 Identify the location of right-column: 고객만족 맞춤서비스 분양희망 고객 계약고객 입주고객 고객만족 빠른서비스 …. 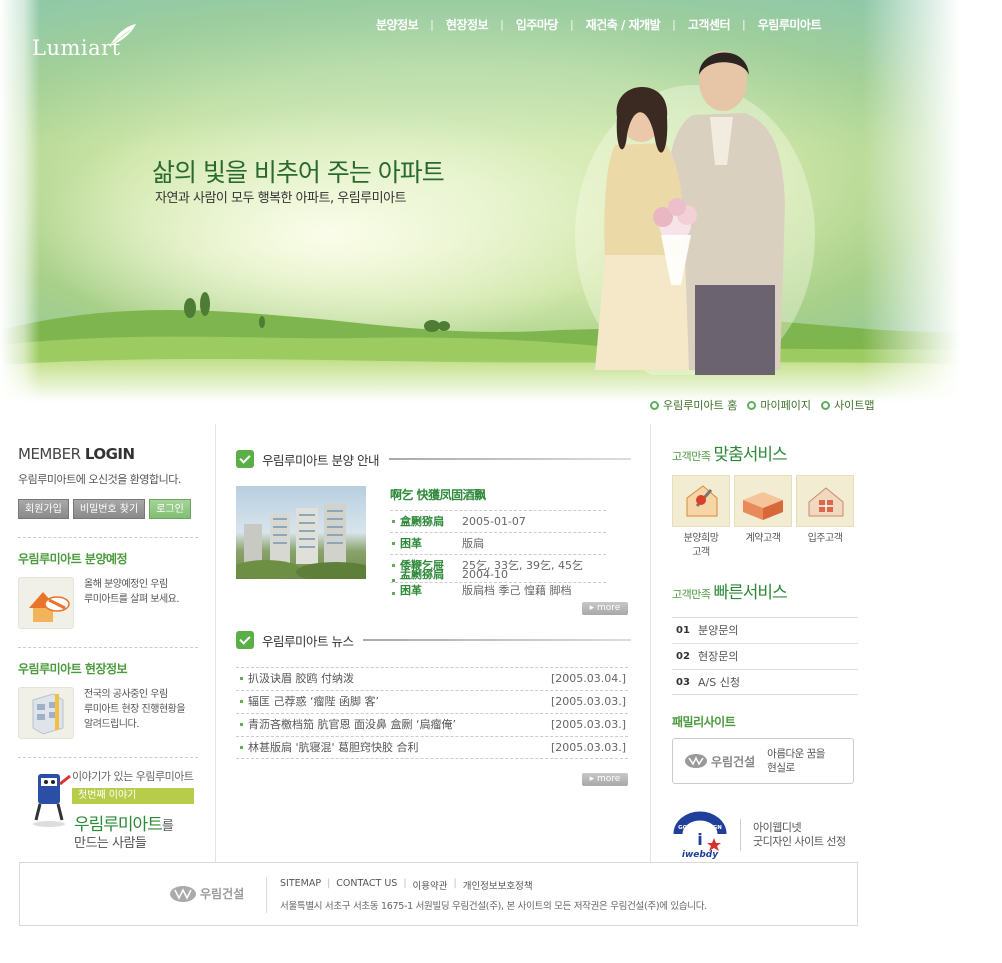
(765, 650).